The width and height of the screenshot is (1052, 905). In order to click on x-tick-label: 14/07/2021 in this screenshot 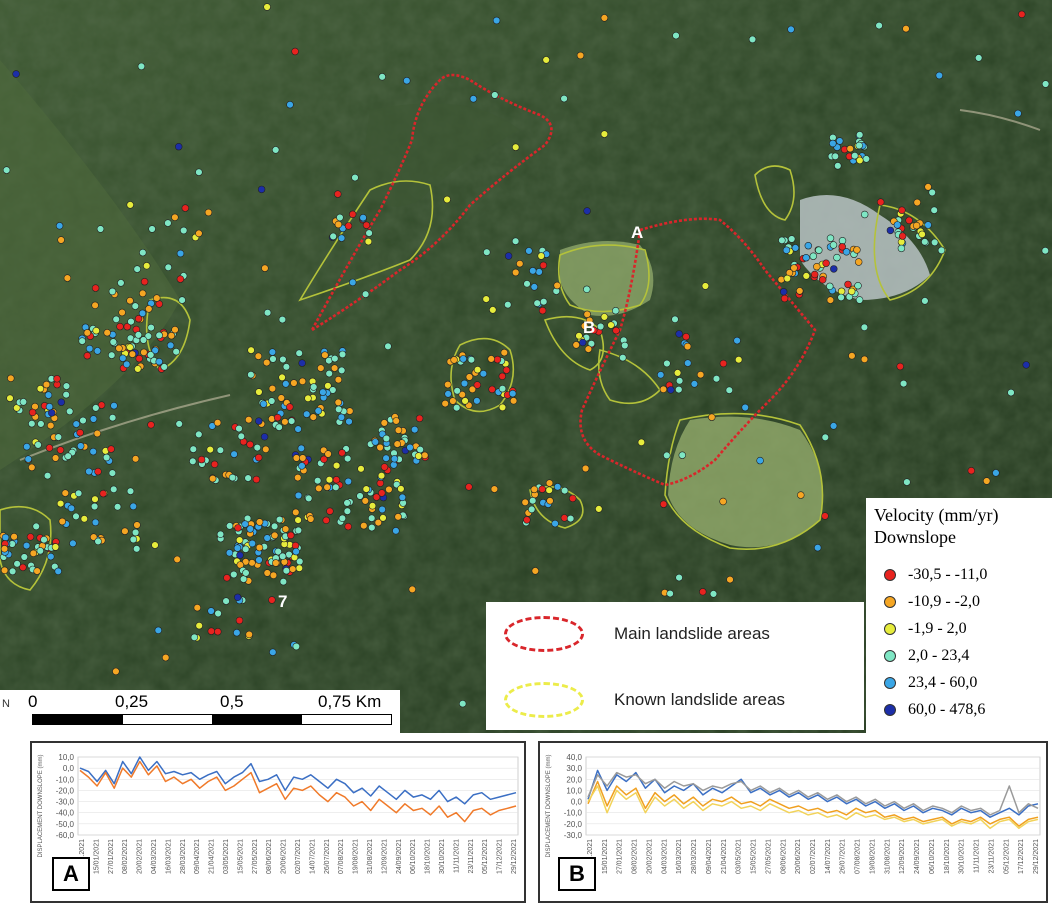, I will do `click(828, 856)`.